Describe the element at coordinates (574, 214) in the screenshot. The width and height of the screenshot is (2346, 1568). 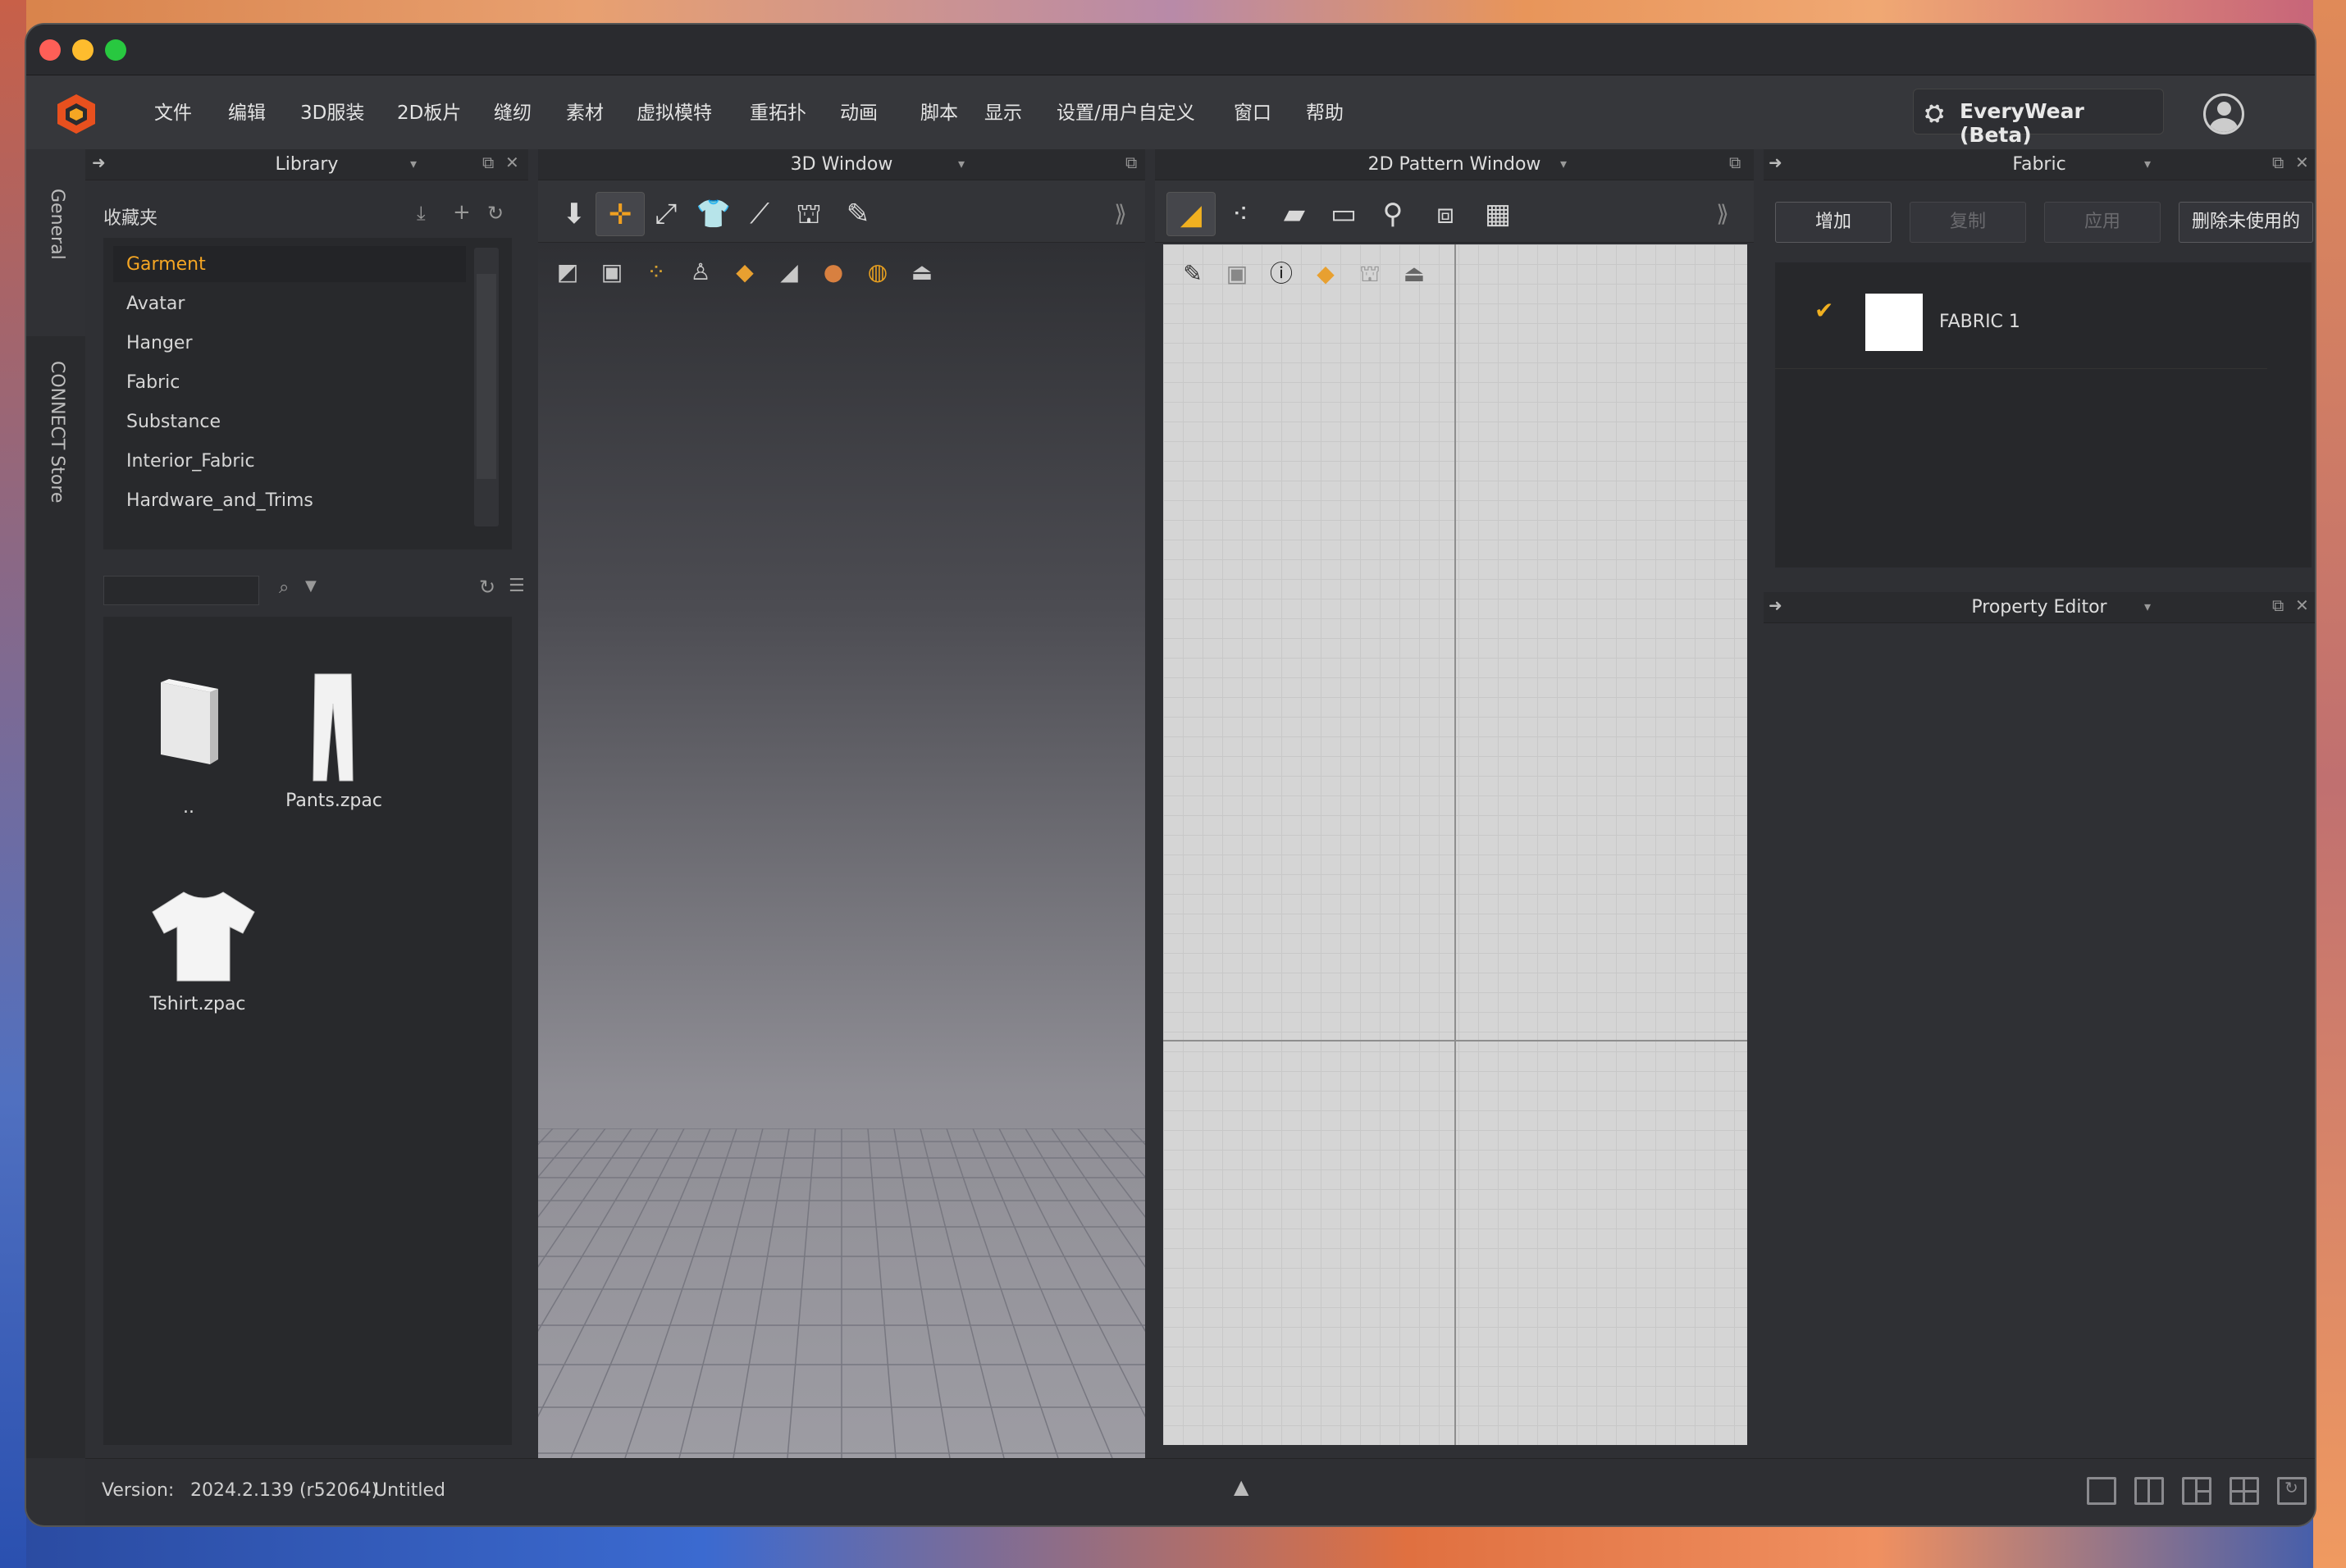
I see `simulation-icon: ⬇` at that location.